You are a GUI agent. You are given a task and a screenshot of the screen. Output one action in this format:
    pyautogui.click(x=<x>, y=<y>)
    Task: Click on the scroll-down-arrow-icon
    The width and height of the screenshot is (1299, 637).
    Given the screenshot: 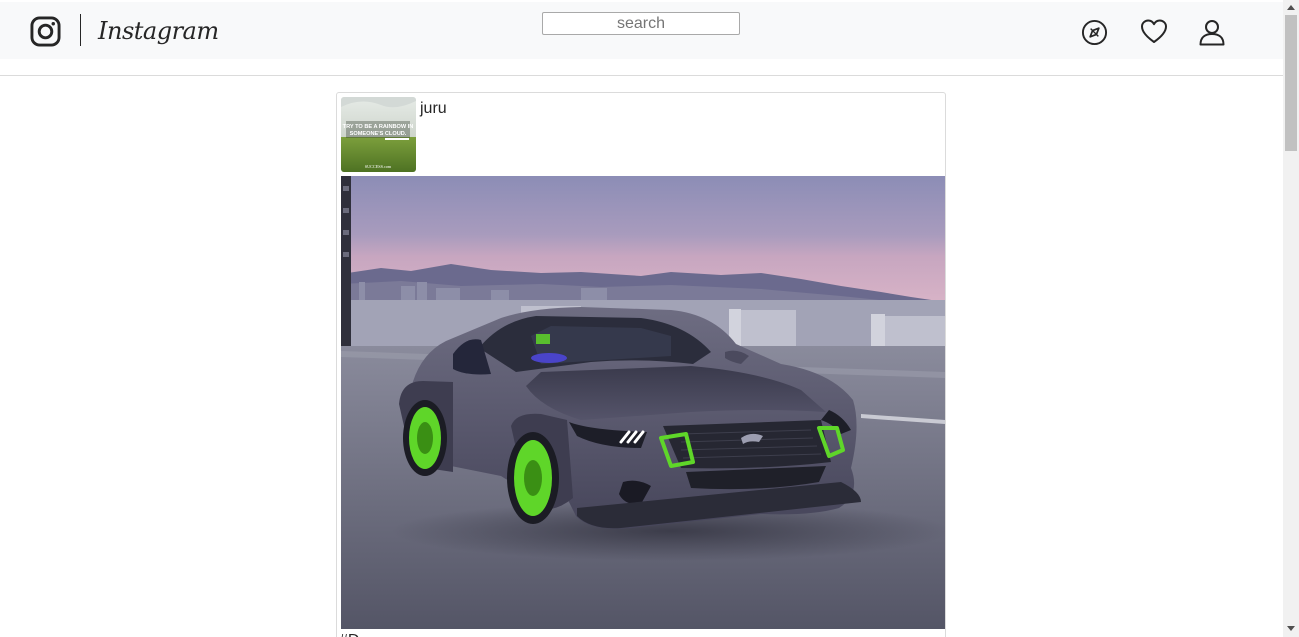 What is the action you would take?
    pyautogui.click(x=1291, y=628)
    